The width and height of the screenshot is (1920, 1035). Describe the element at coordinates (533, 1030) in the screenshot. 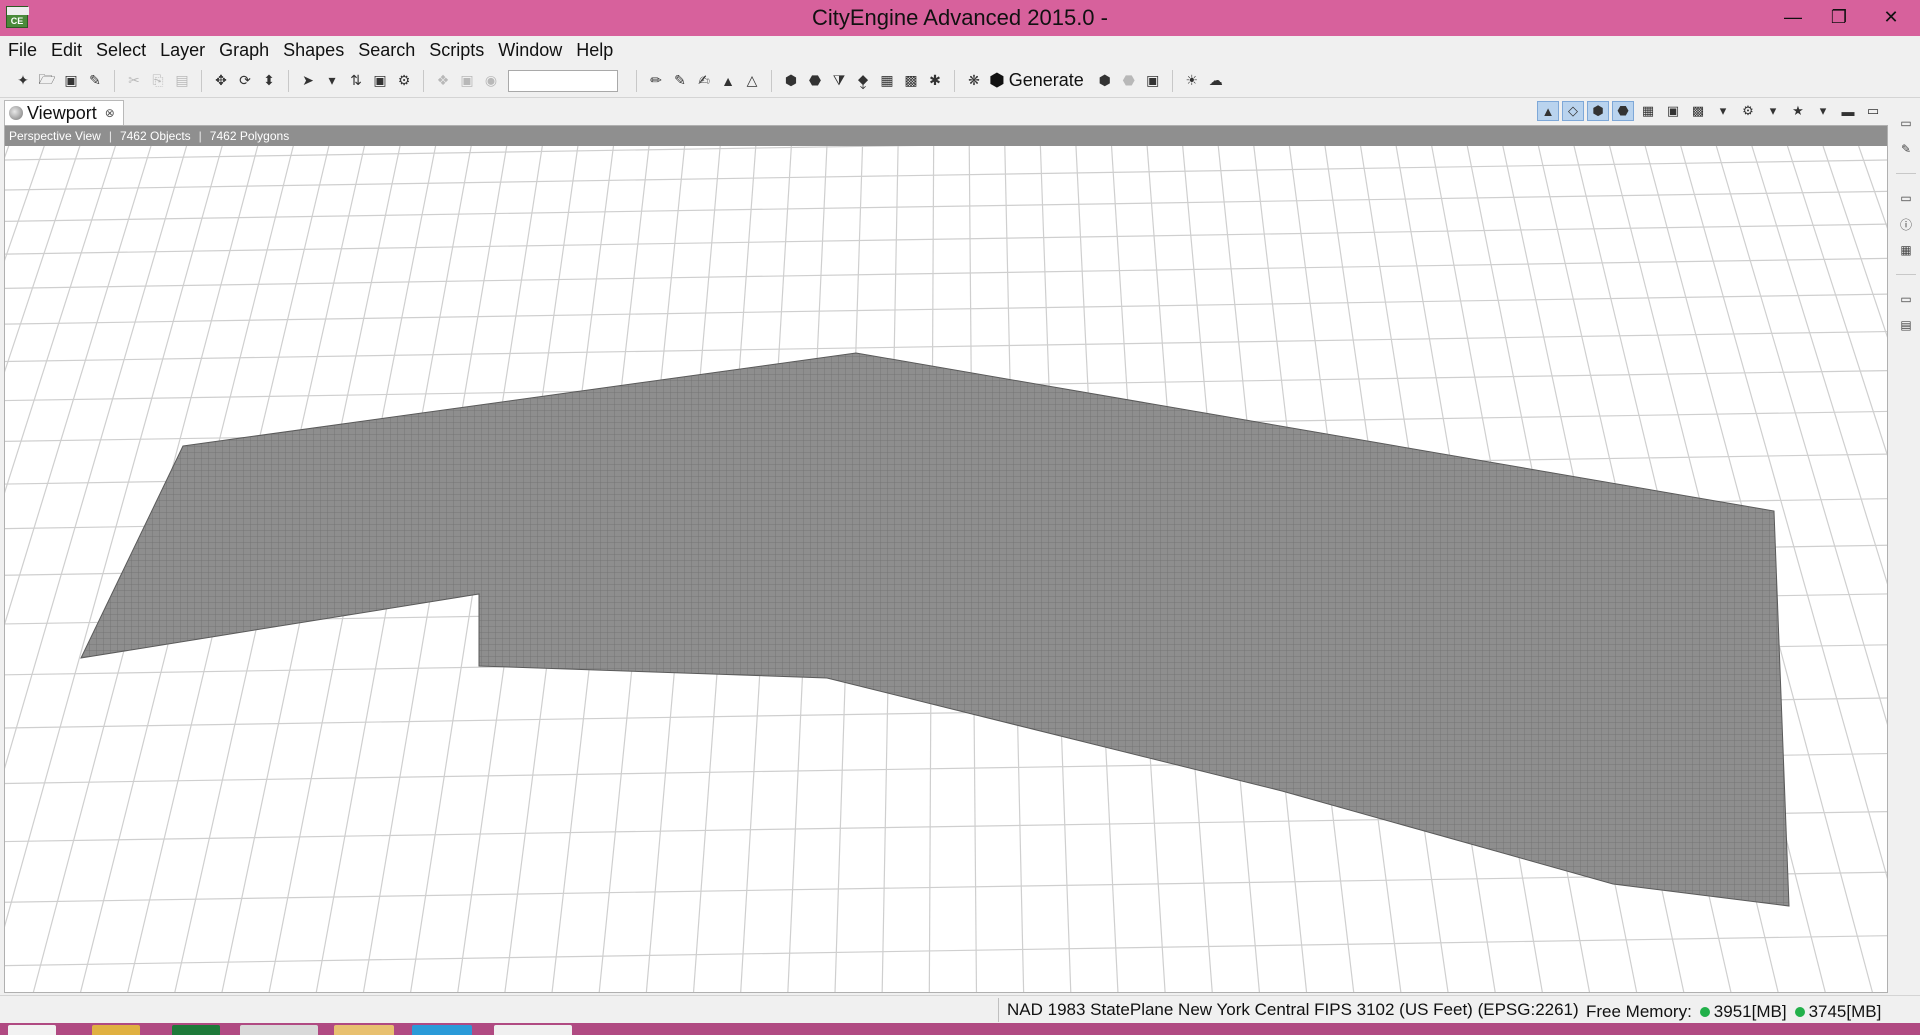

I see `taskbar-cityengine-icon` at that location.